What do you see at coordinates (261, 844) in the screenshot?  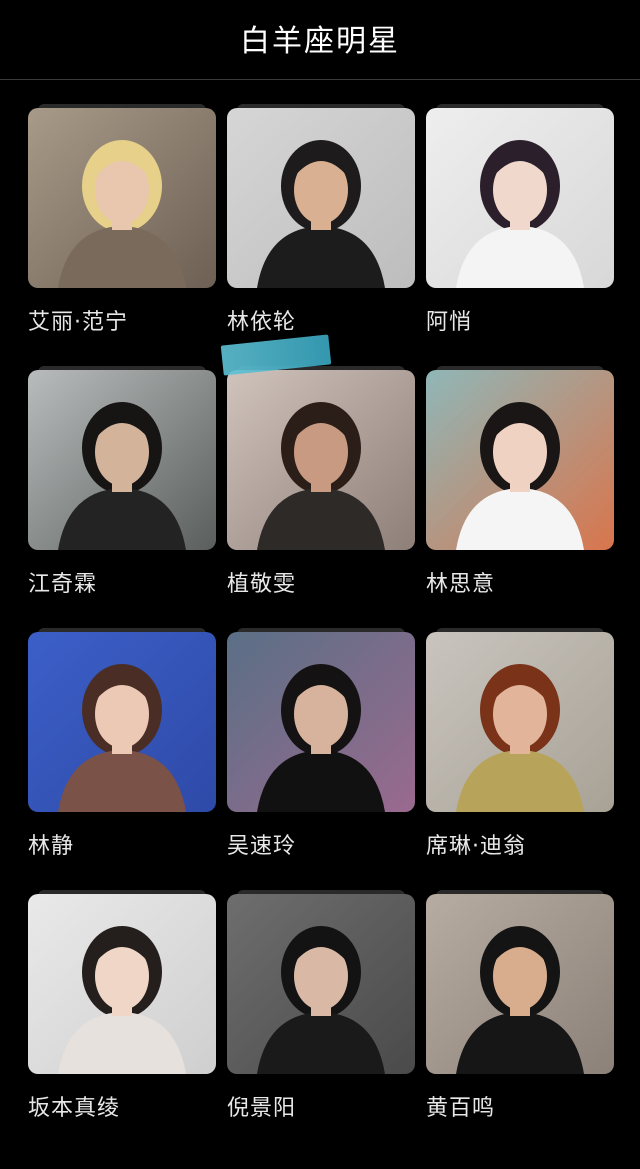 I see `celebrity-name: 吴速玲` at bounding box center [261, 844].